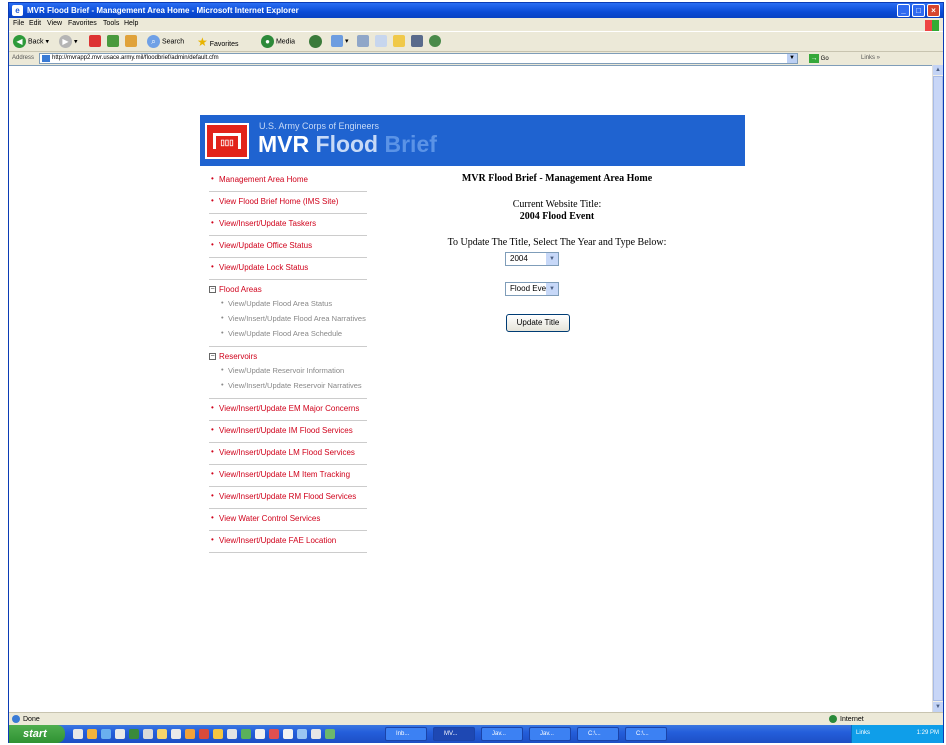 This screenshot has height=745, width=946. I want to click on go-arrow-icon: →, so click(814, 58).